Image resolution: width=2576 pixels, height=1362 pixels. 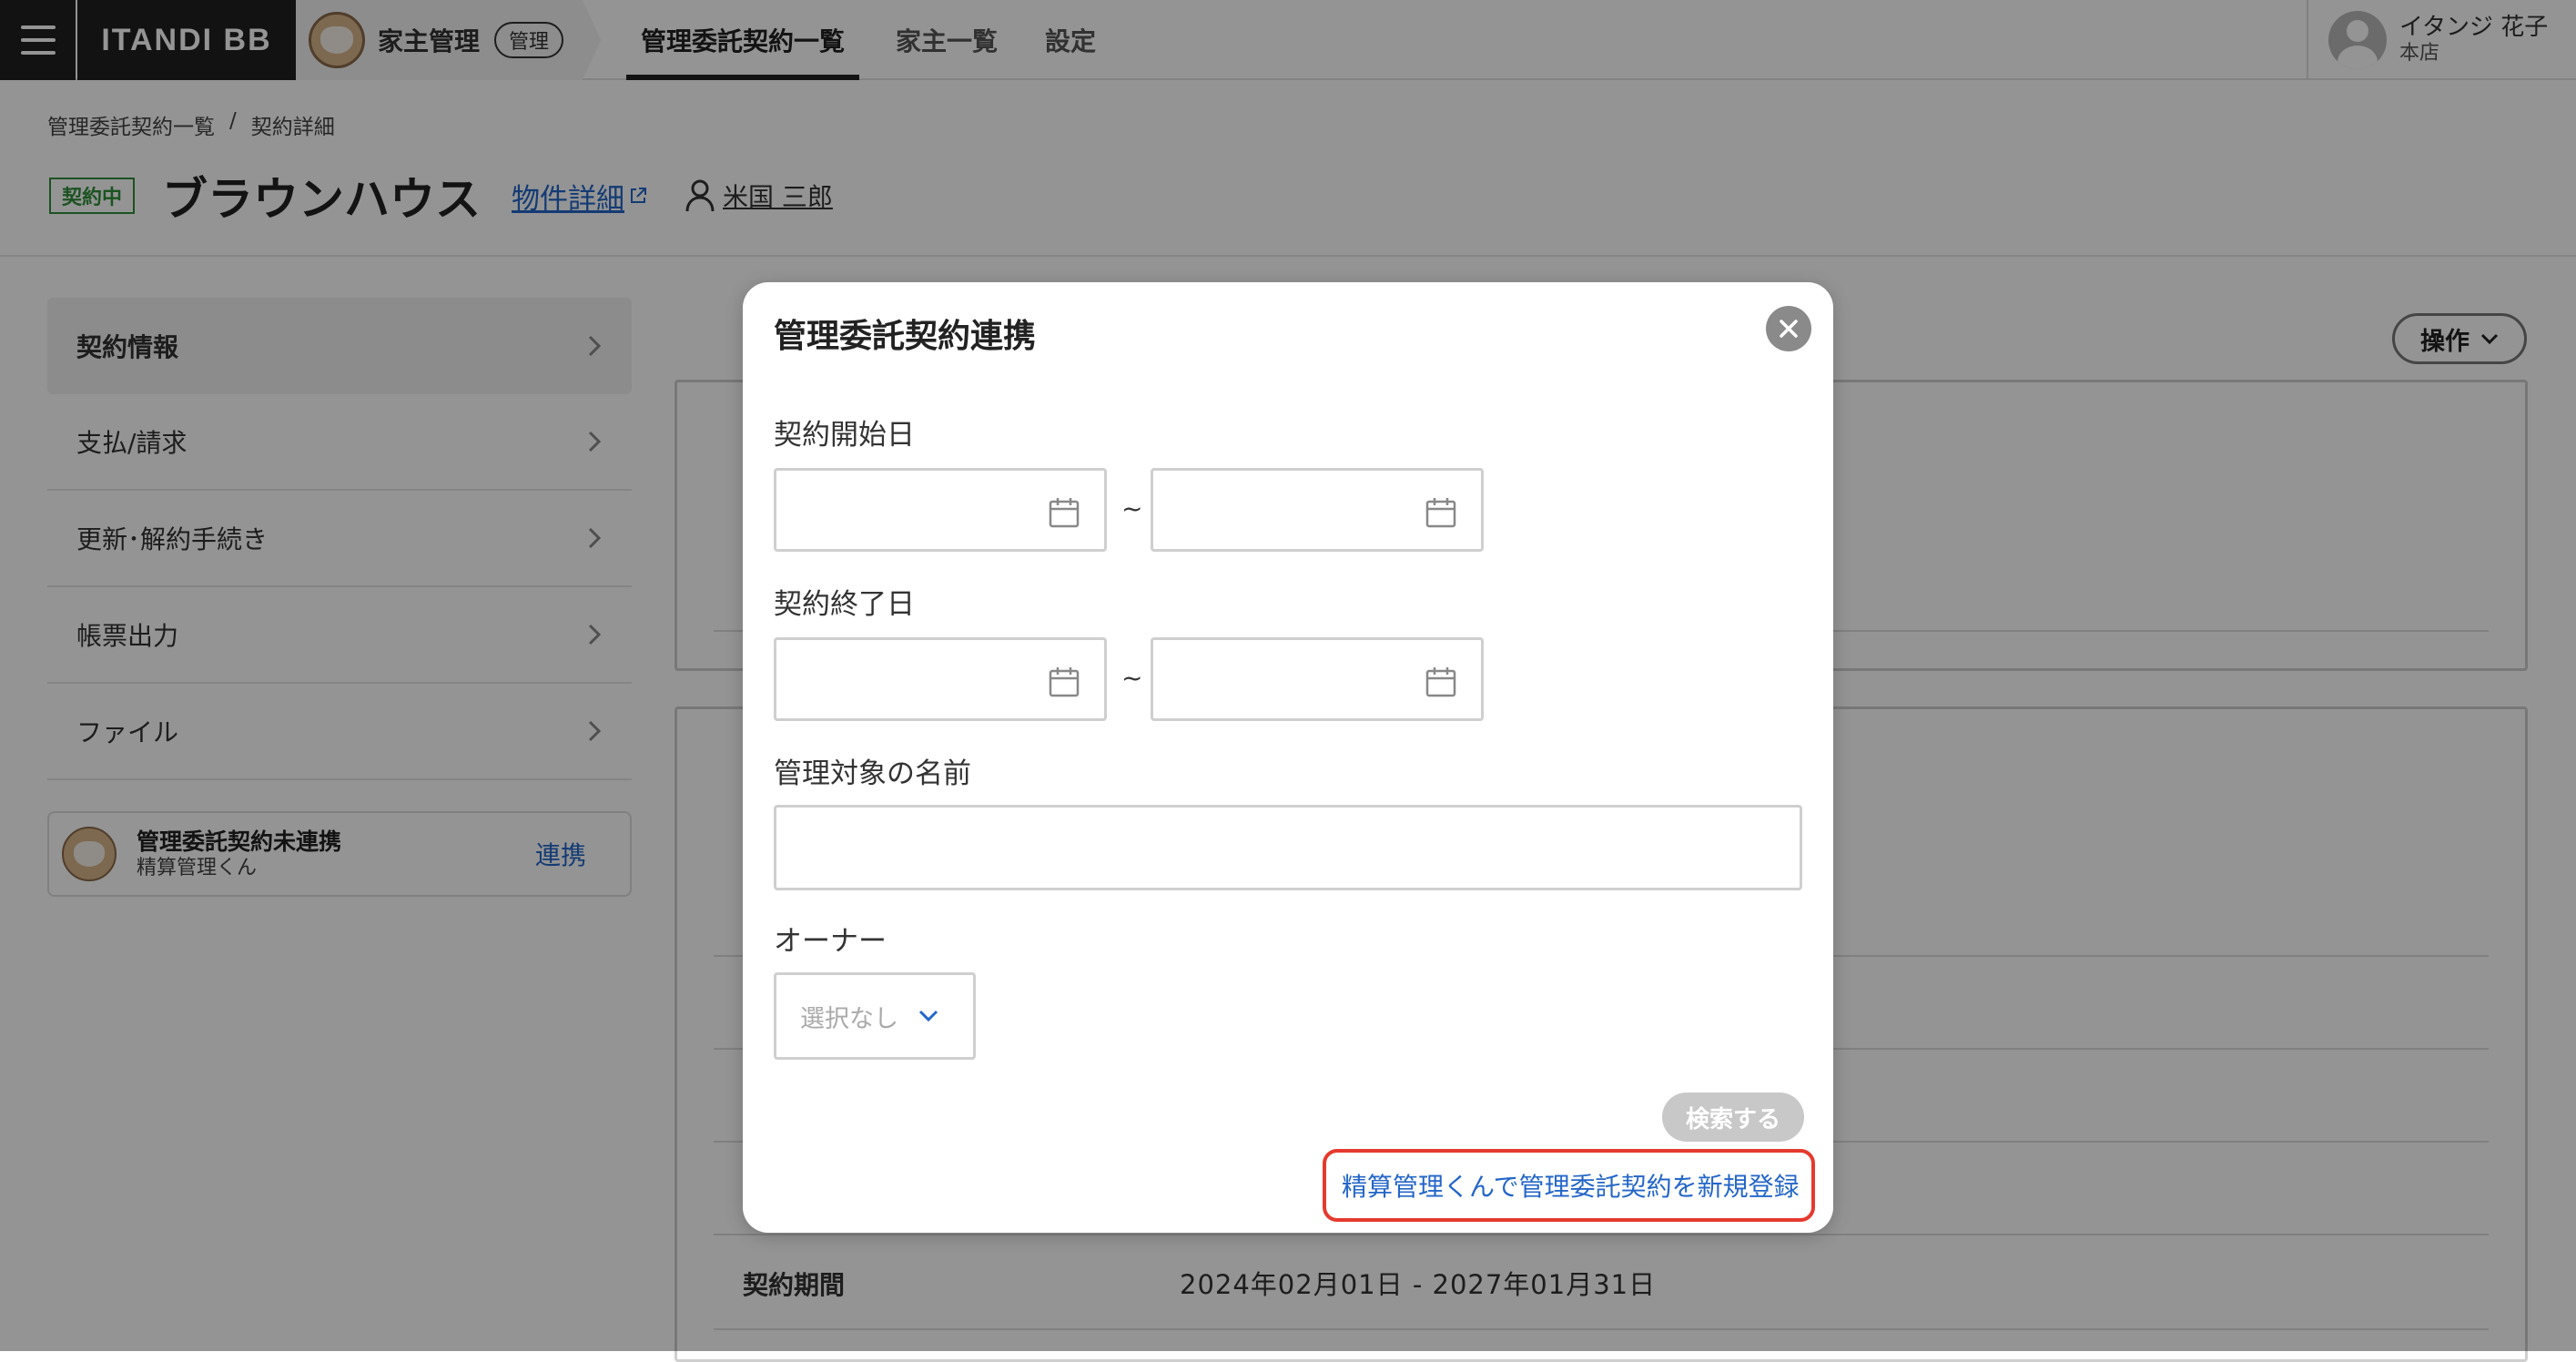 What do you see at coordinates (1571, 1186) in the screenshot?
I see `register-new-contract-link: 精算管理くんで管理委託契約を新規登録` at bounding box center [1571, 1186].